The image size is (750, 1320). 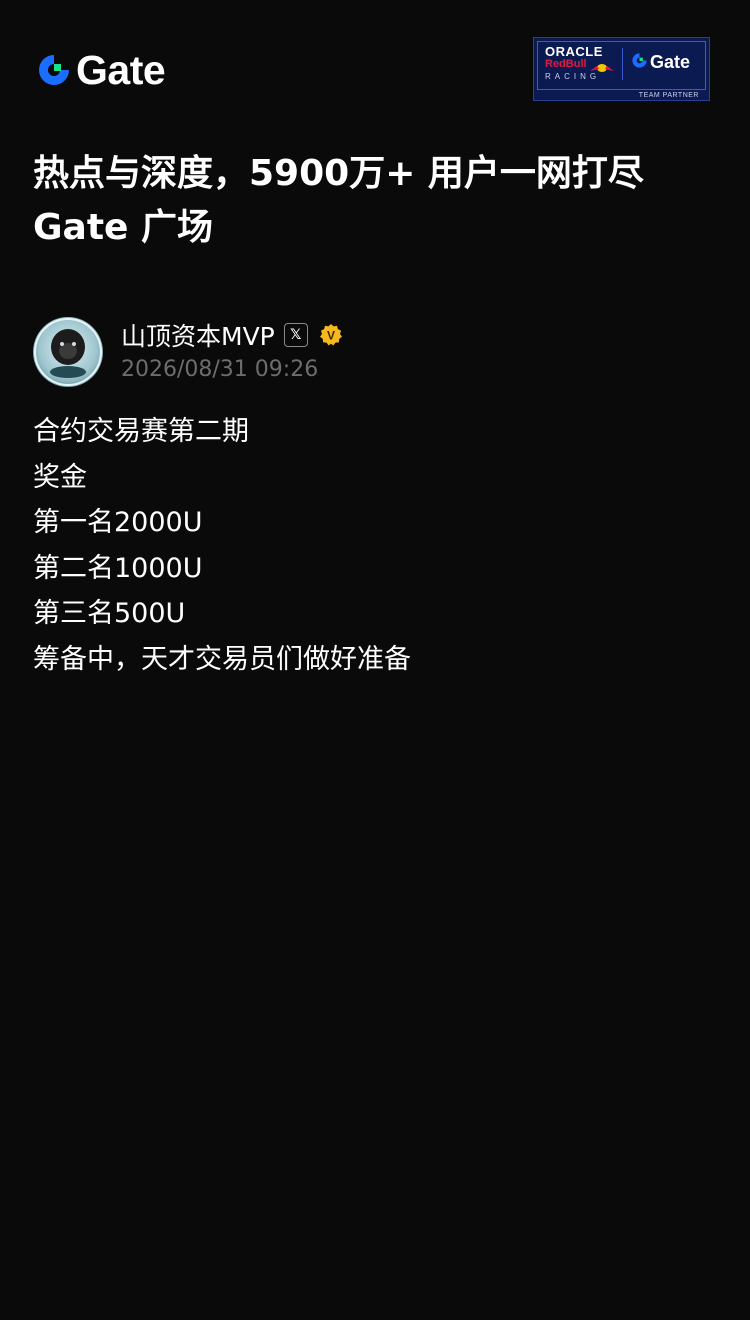 I want to click on post-line: 合约交易赛第二期, so click(x=141, y=431).